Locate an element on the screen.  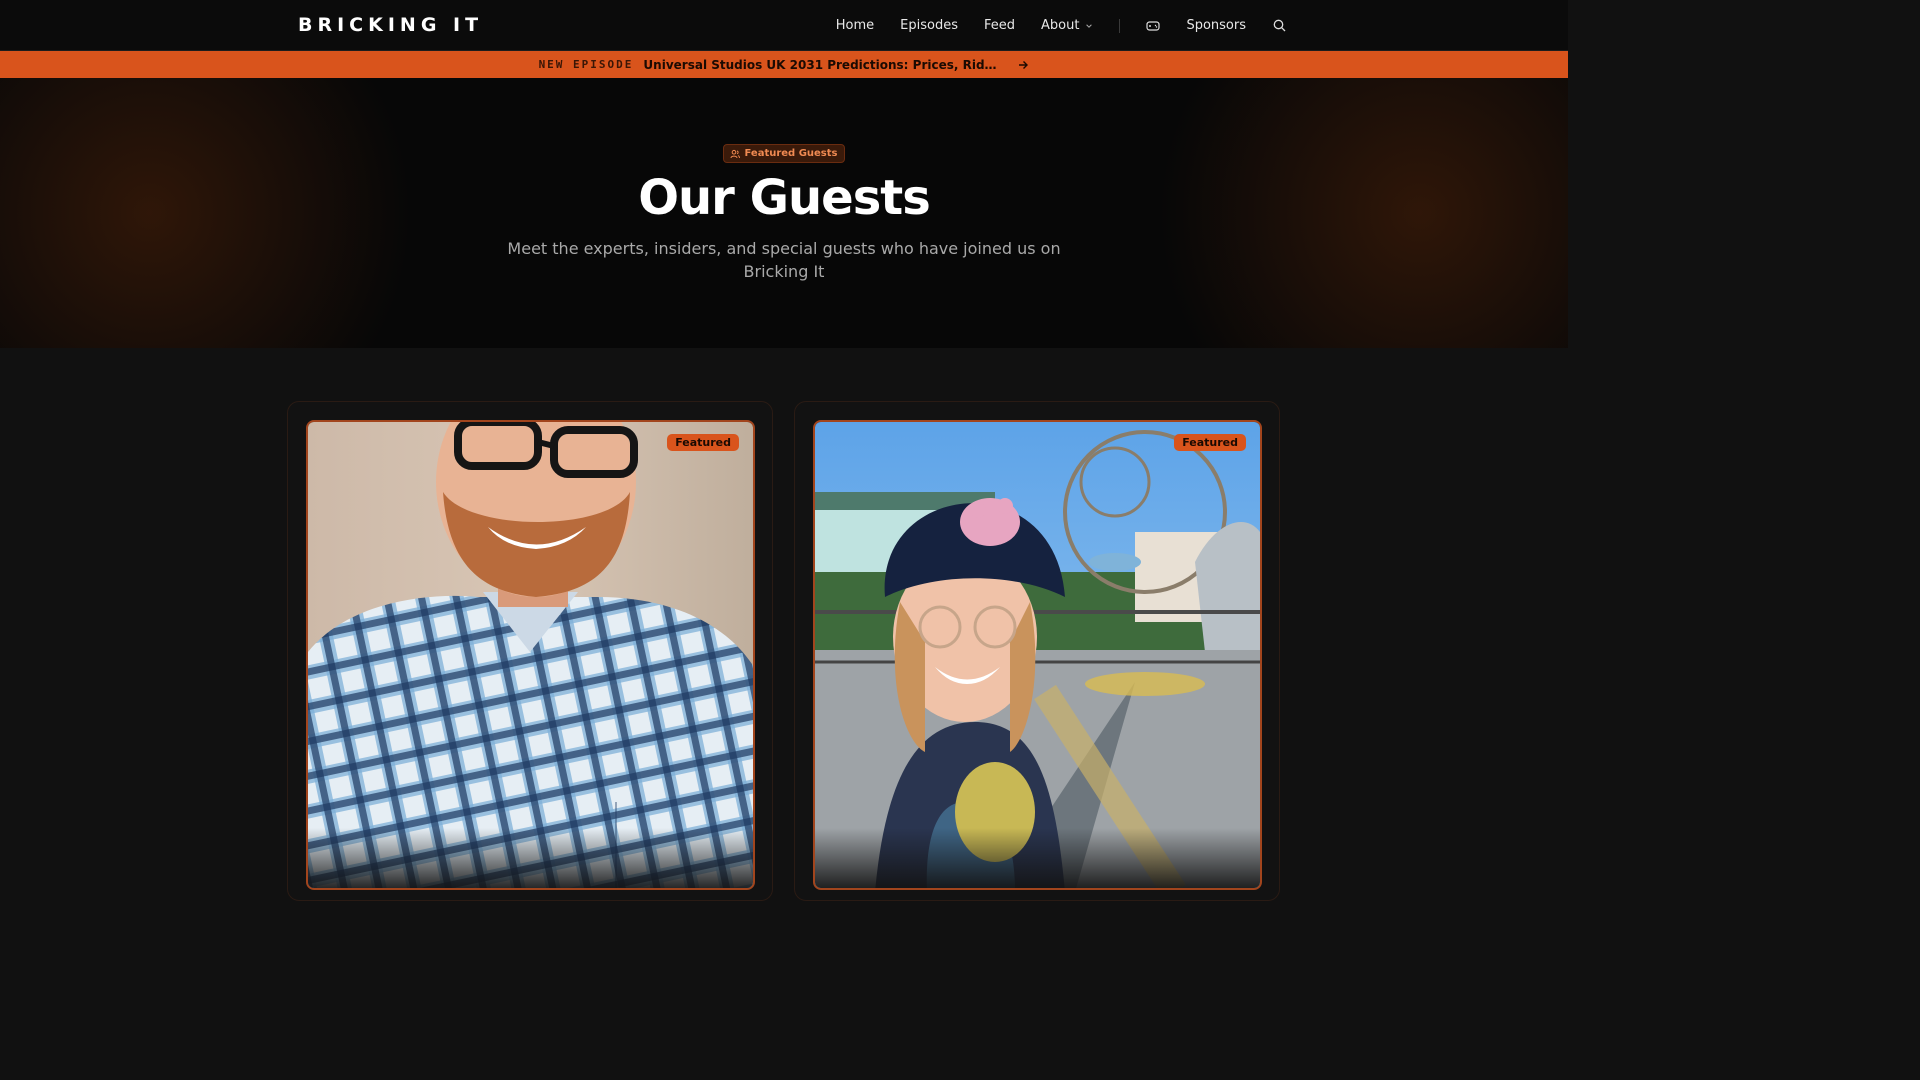
chevron-down-icon is located at coordinates (1089, 25).